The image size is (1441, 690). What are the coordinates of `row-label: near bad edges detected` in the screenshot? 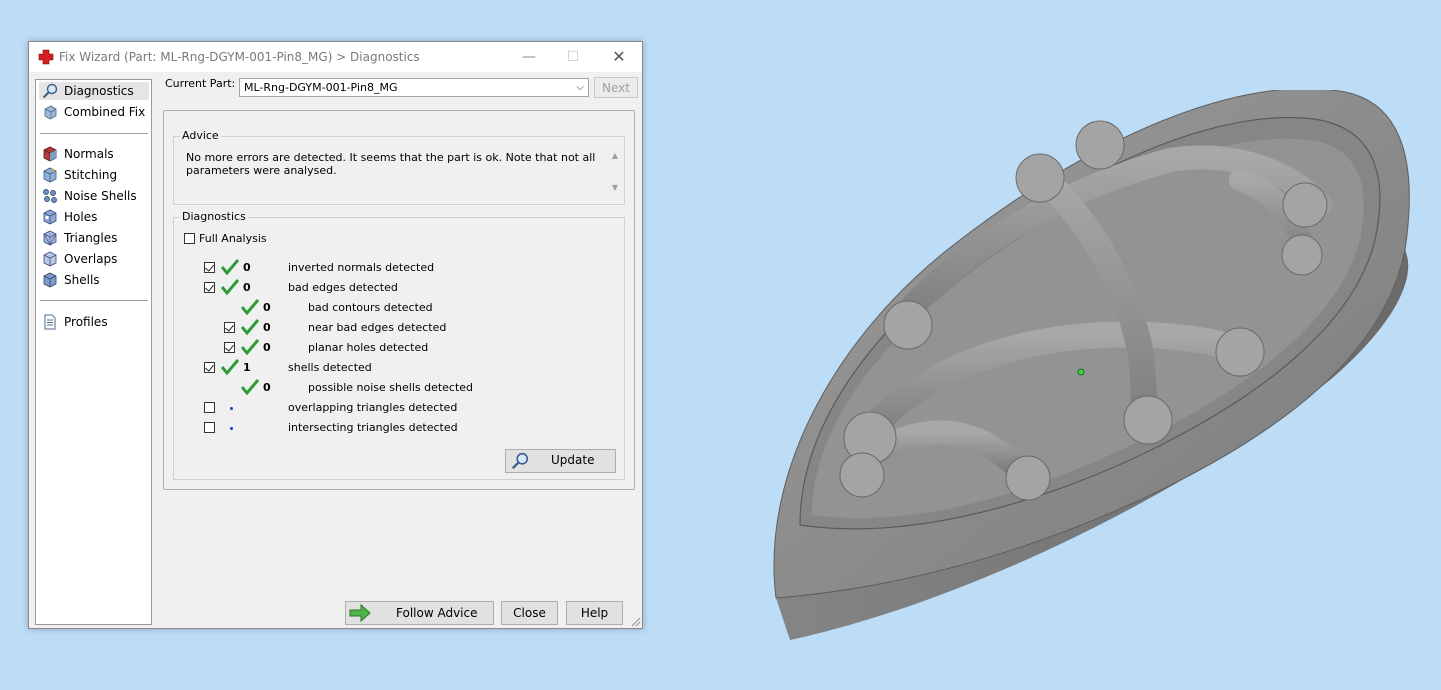 It's located at (377, 327).